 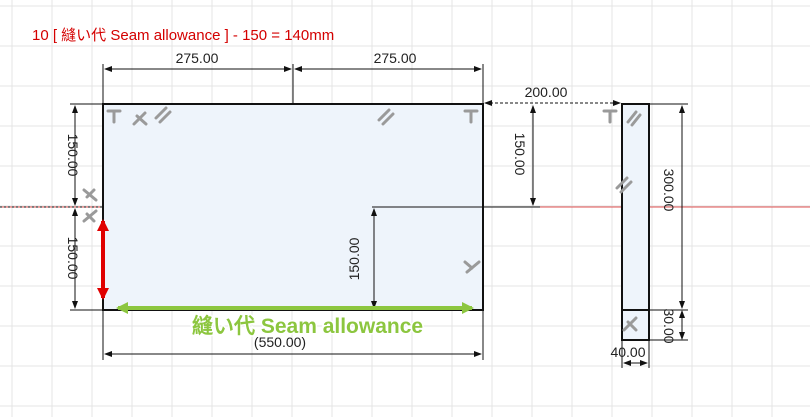 What do you see at coordinates (73, 155) in the screenshot?
I see `dim-left-upper-label: 150.00` at bounding box center [73, 155].